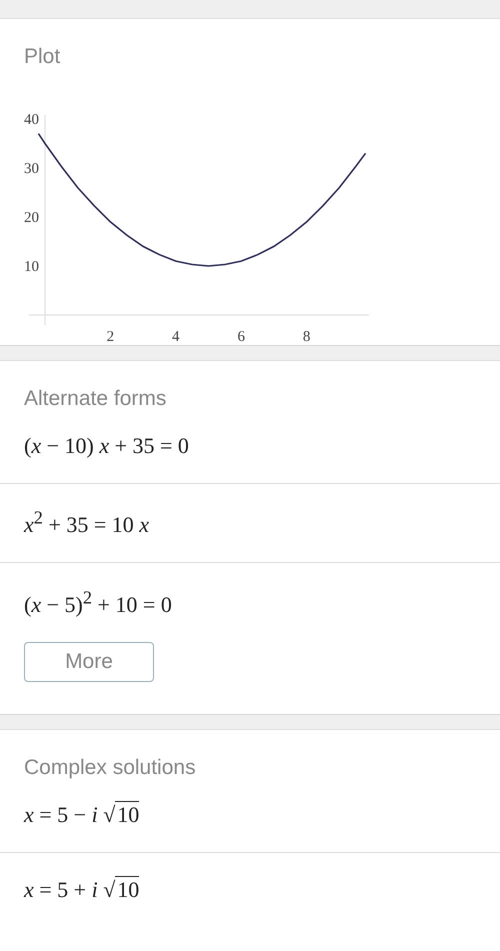  Describe the element at coordinates (98, 604) in the screenshot. I see `equation-text: (x − 5)$^{2}$ + 10 = 0` at that location.